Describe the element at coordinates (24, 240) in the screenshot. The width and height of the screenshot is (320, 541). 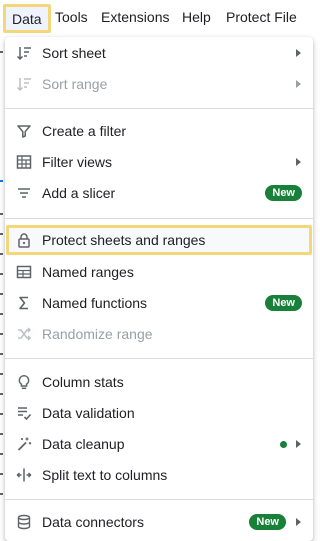
I see `lock-icon` at that location.